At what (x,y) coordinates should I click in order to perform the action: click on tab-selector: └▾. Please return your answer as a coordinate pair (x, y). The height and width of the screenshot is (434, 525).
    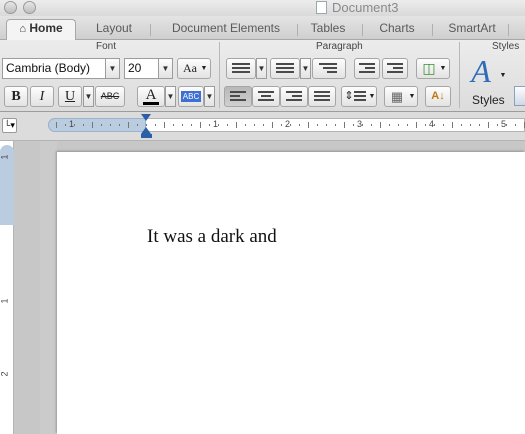
    Looking at the image, I should click on (9, 125).